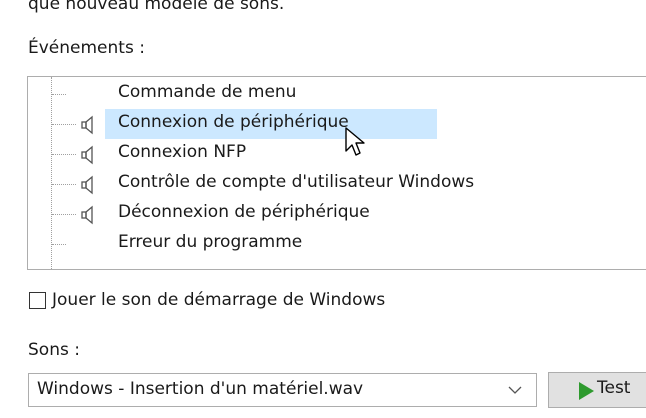 This screenshot has width=646, height=418. Describe the element at coordinates (182, 152) in the screenshot. I see `event-item-label: Connexion NFP` at that location.